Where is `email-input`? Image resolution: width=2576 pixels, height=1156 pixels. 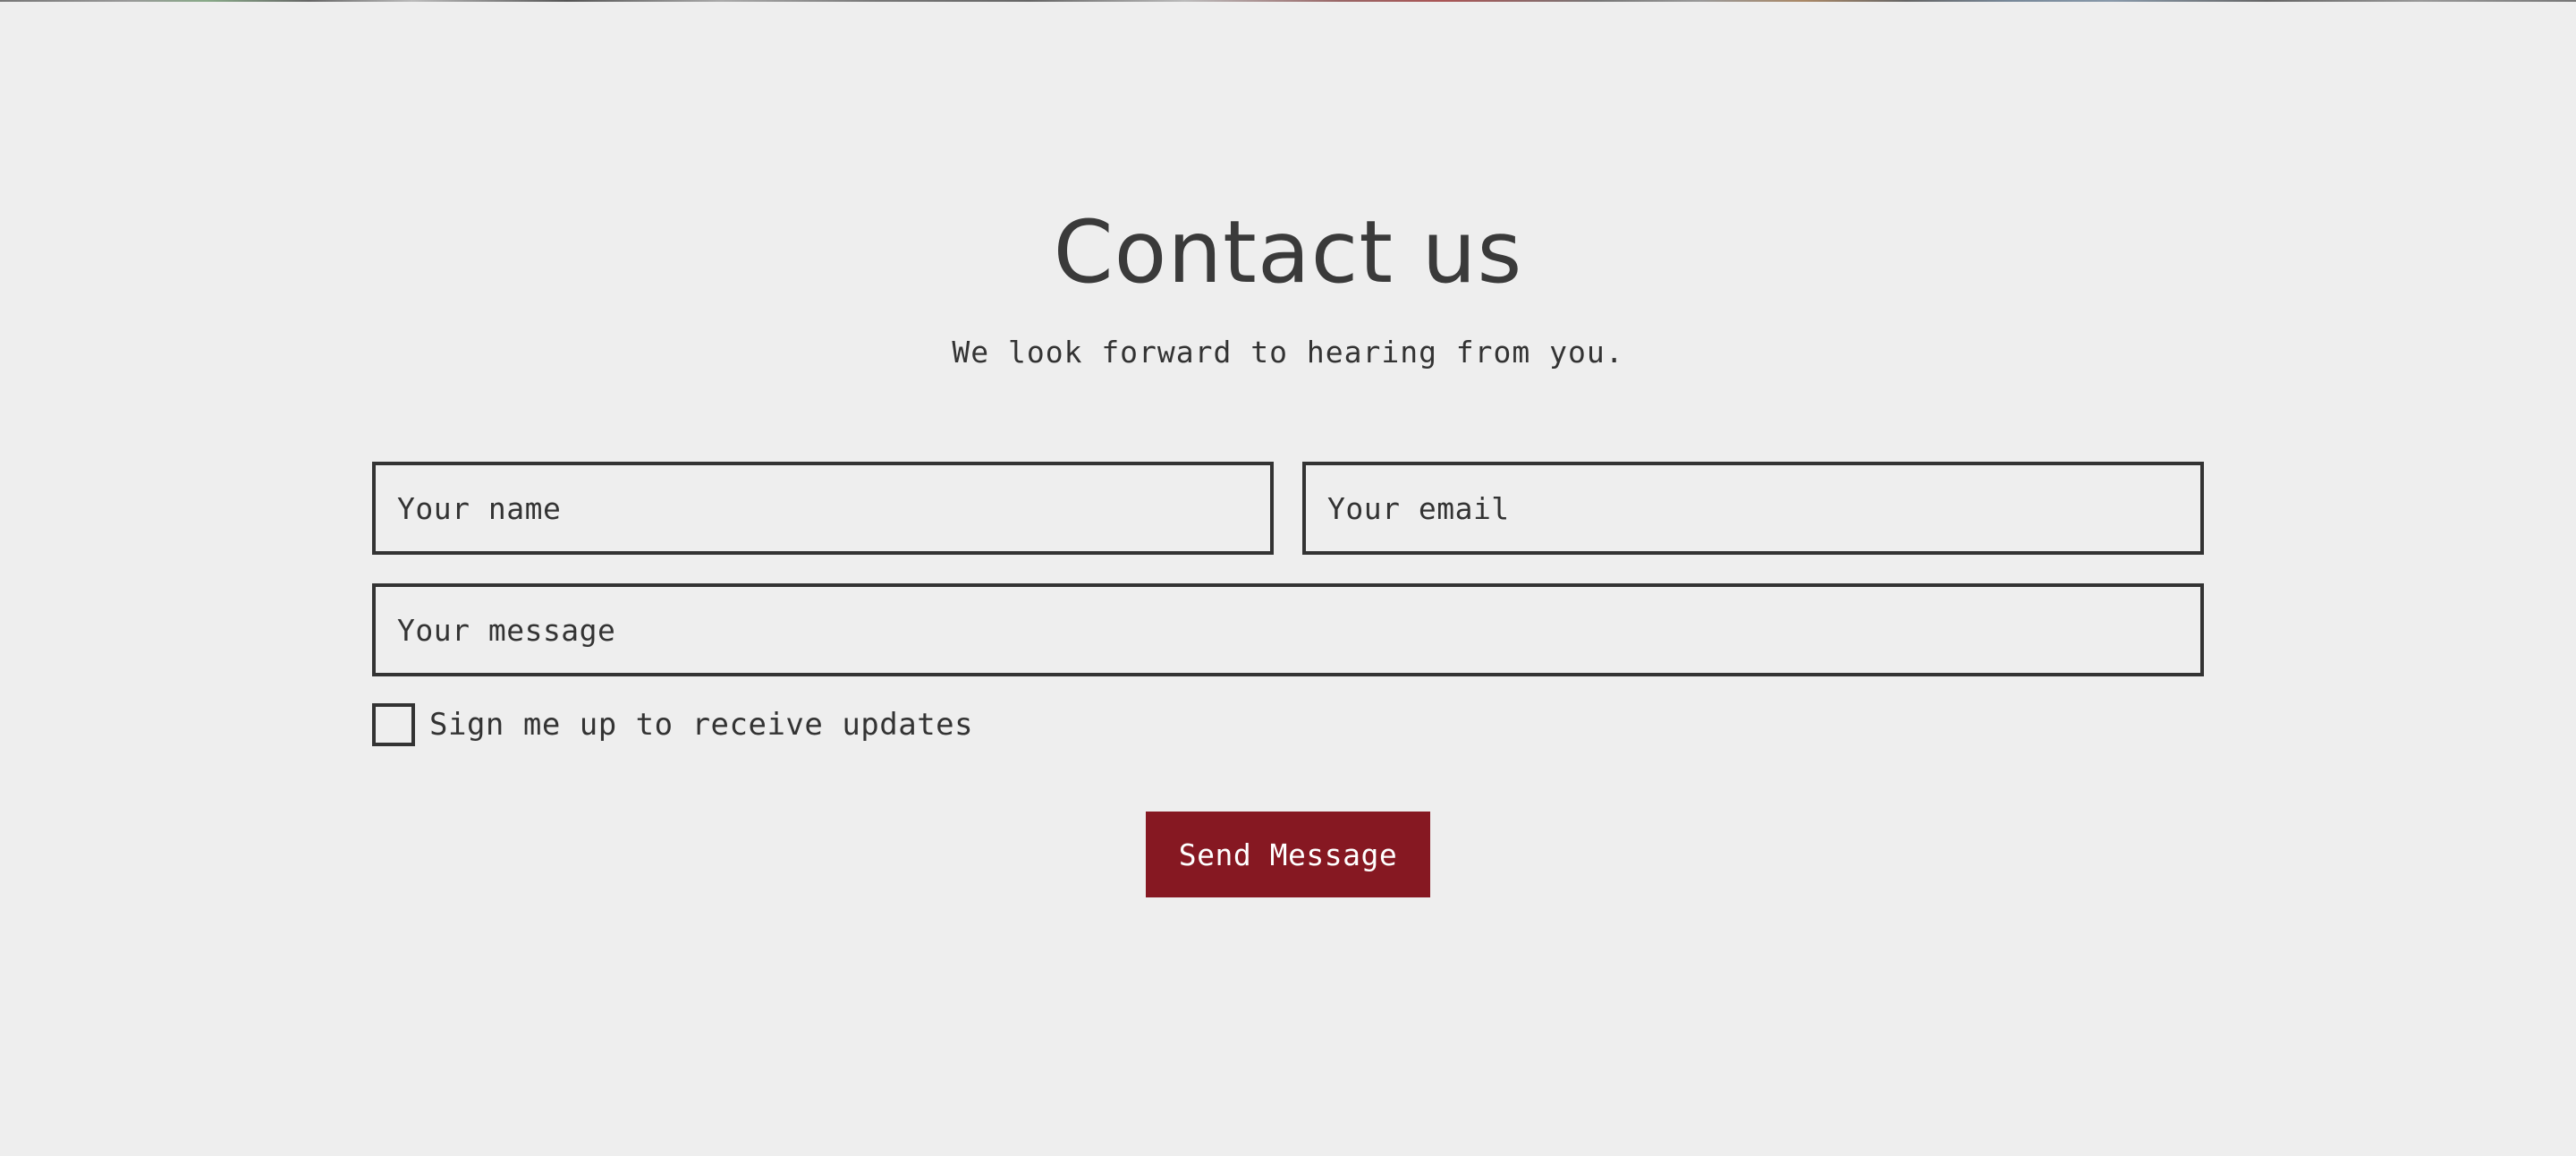 email-input is located at coordinates (1753, 509).